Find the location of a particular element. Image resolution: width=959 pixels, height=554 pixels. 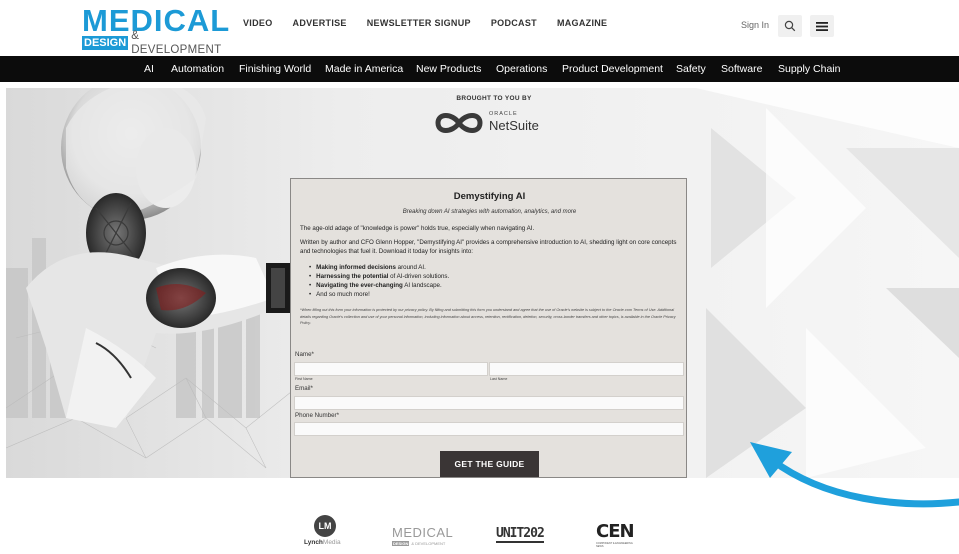

topnav-advertise: ADVERTISE is located at coordinates (320, 23).